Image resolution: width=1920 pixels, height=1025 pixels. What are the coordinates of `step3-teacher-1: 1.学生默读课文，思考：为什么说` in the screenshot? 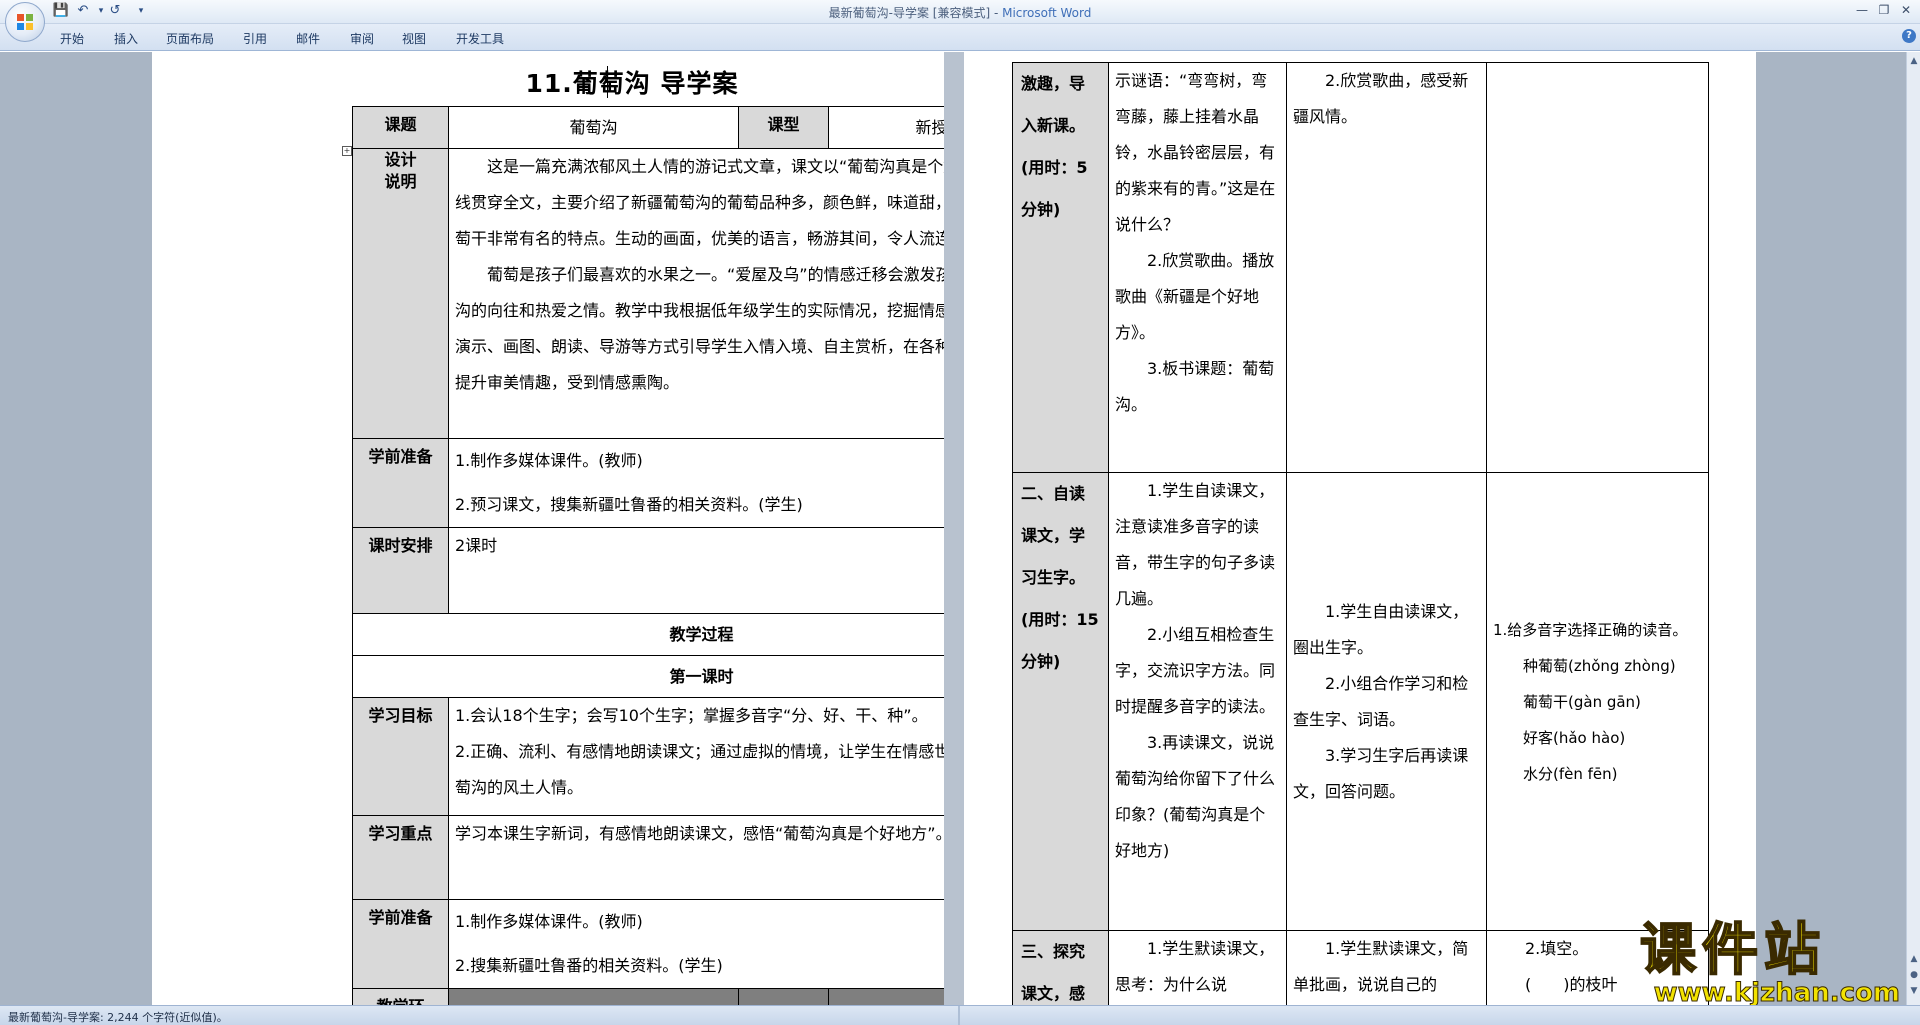 It's located at (1195, 966).